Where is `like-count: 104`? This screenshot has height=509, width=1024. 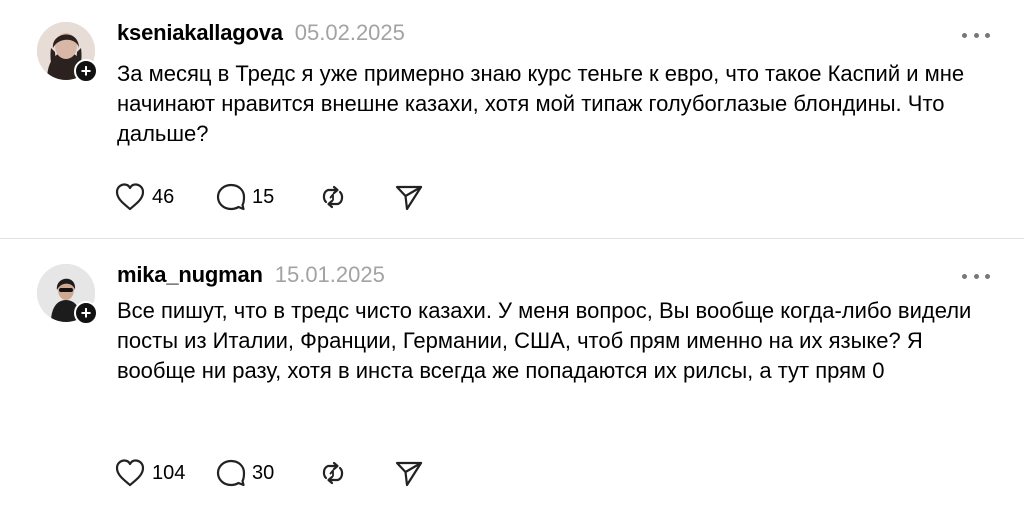 like-count: 104 is located at coordinates (169, 472).